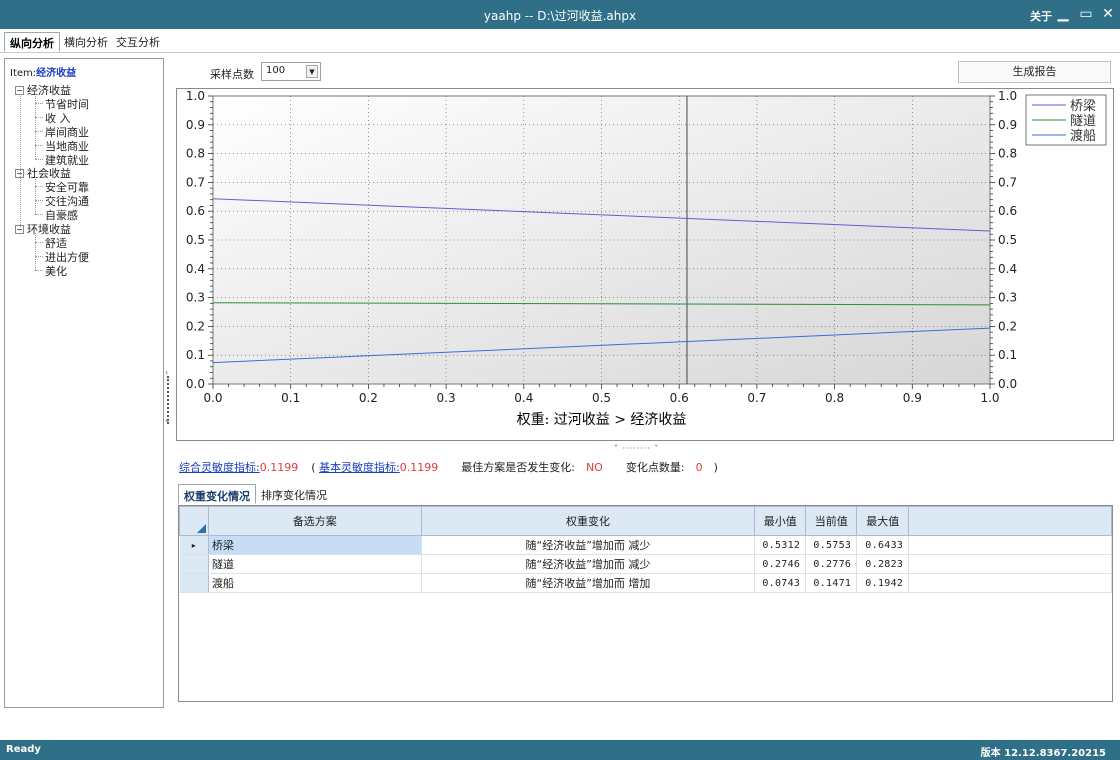 The height and width of the screenshot is (760, 1120). I want to click on best-change-value: NO, so click(594, 467).